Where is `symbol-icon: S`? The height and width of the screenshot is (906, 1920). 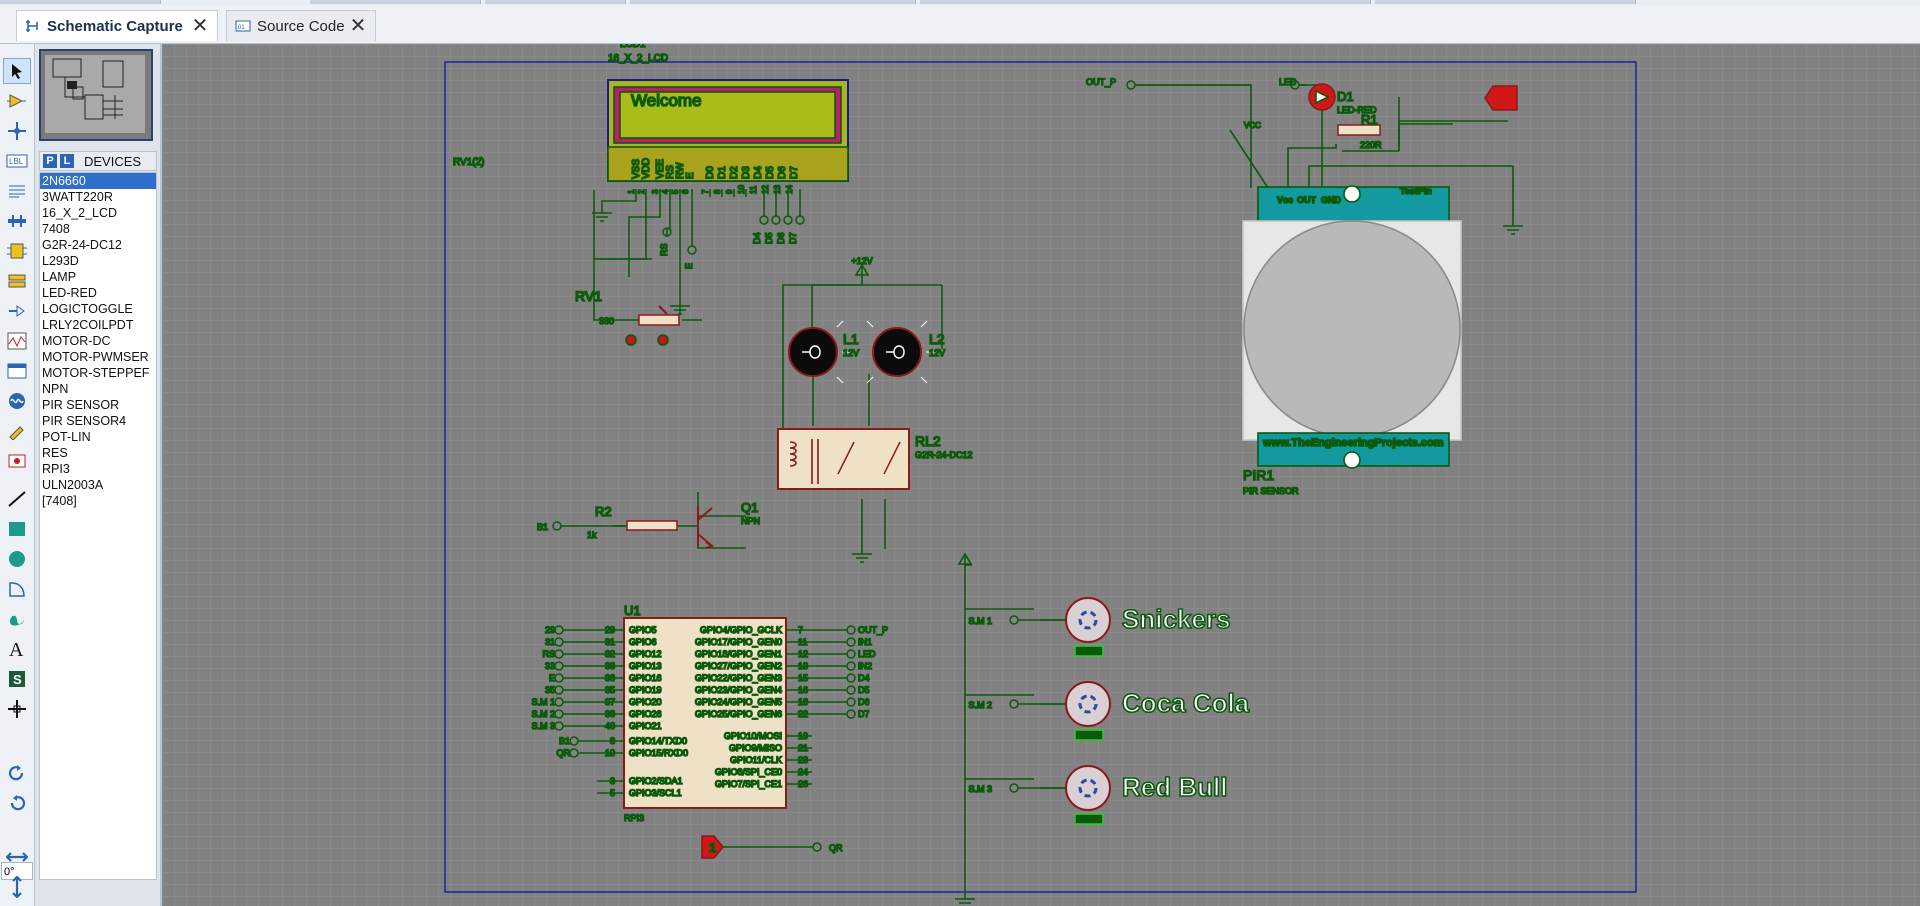
symbol-icon: S is located at coordinates (17, 679).